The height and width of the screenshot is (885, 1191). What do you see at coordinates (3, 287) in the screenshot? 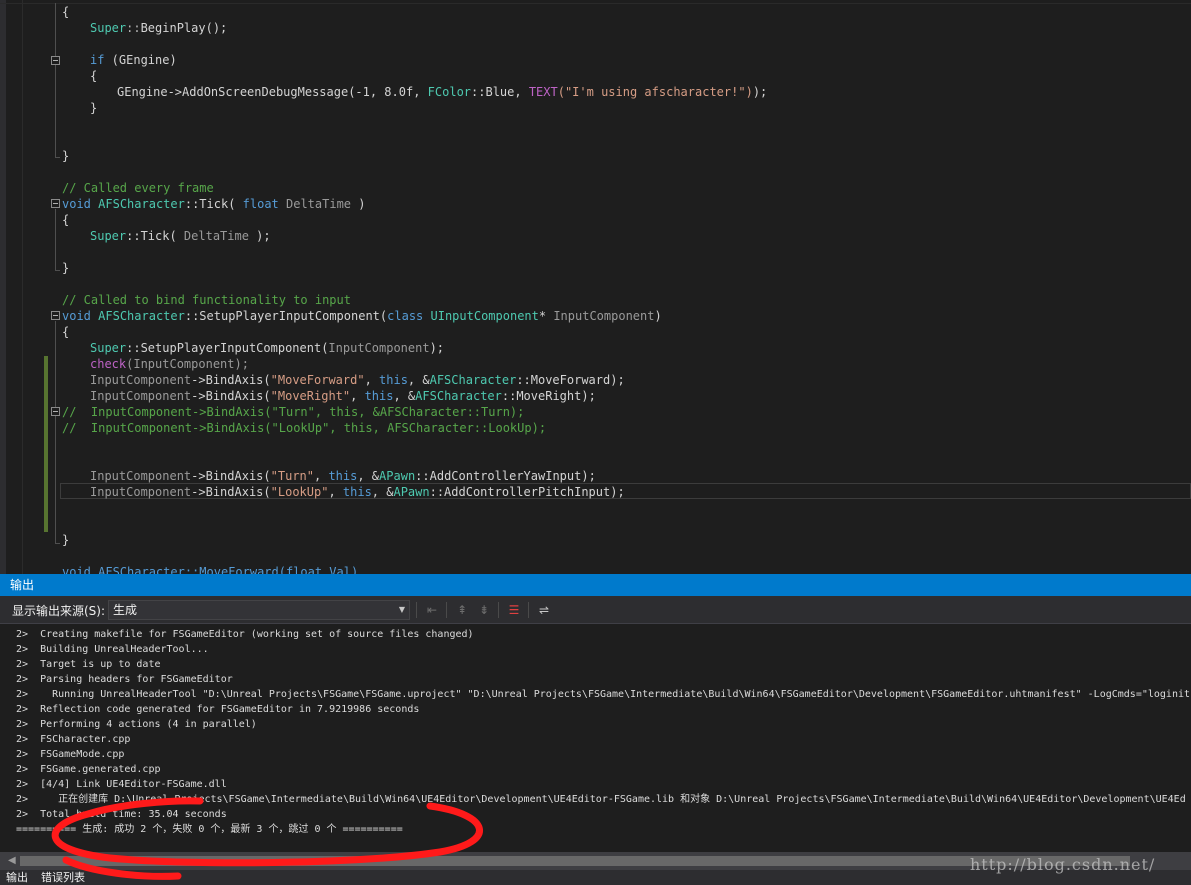
I see `editor-margin` at bounding box center [3, 287].